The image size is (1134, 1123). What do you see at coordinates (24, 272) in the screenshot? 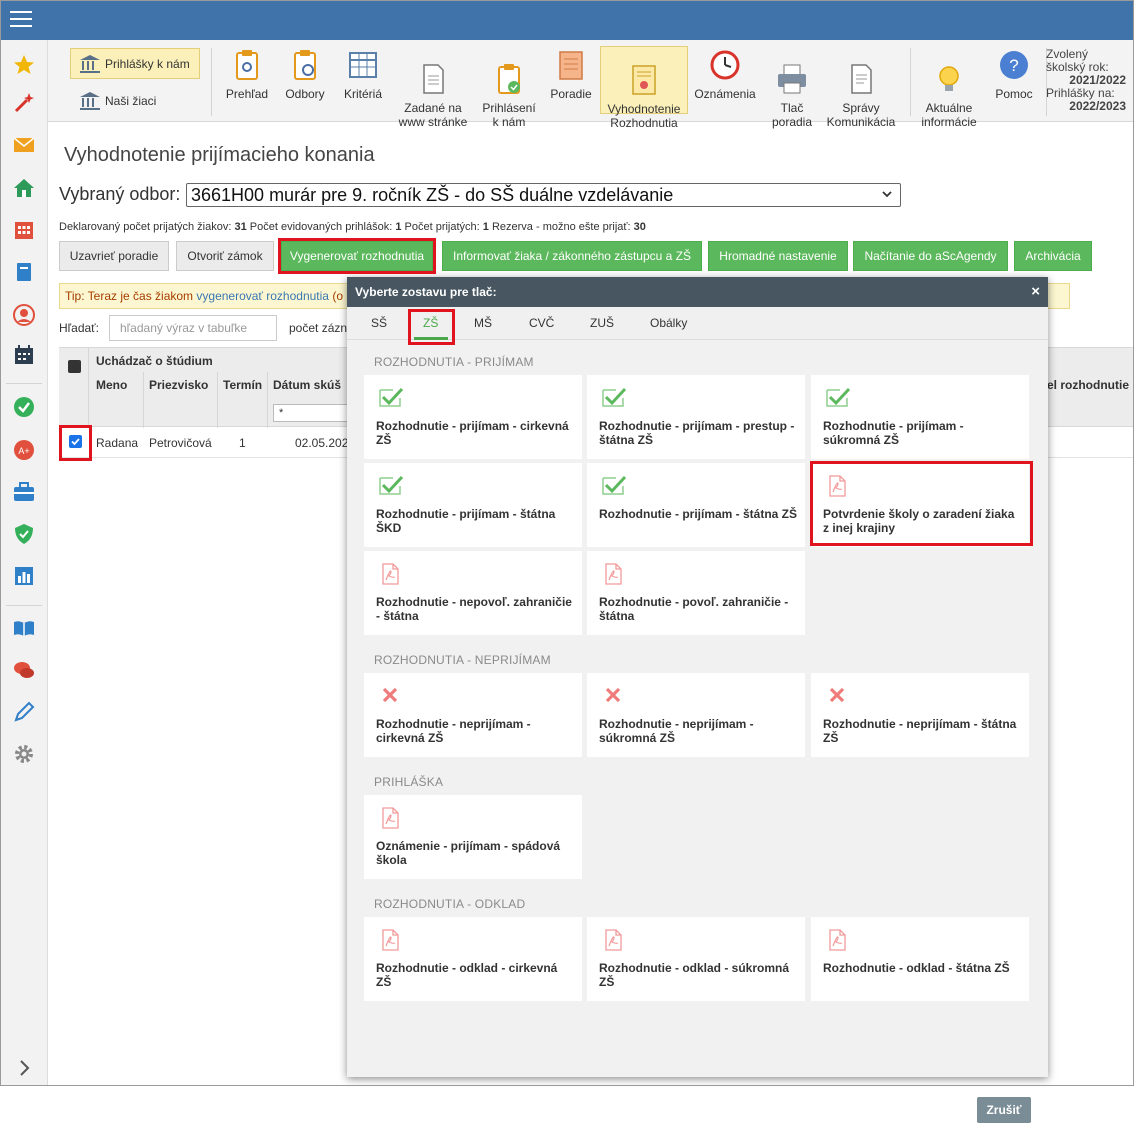
I see `book-icon` at bounding box center [24, 272].